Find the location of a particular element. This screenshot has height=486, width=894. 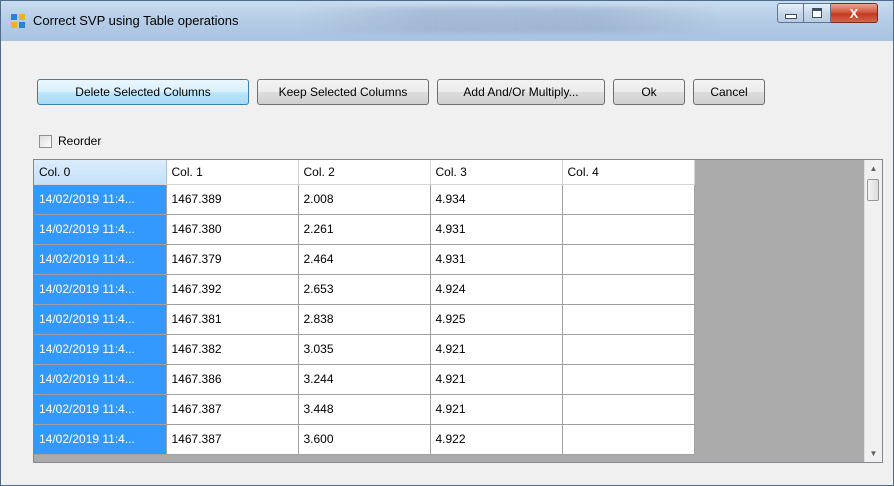

close-icon: X is located at coordinates (854, 13).